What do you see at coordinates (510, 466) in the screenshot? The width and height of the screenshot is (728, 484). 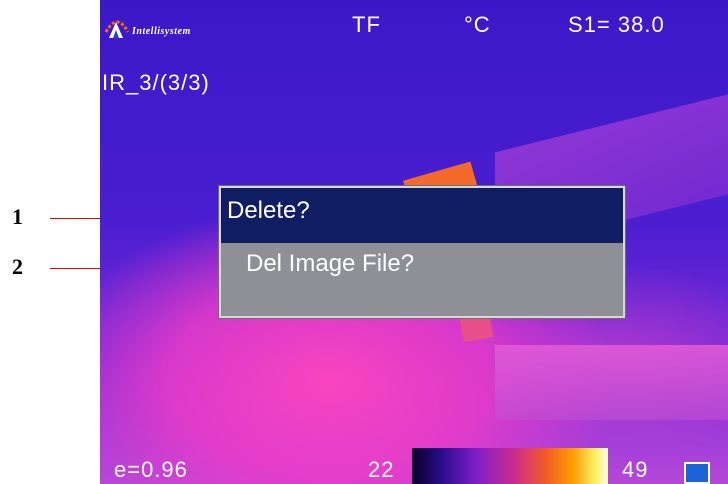 I see `temperature-color-scale` at bounding box center [510, 466].